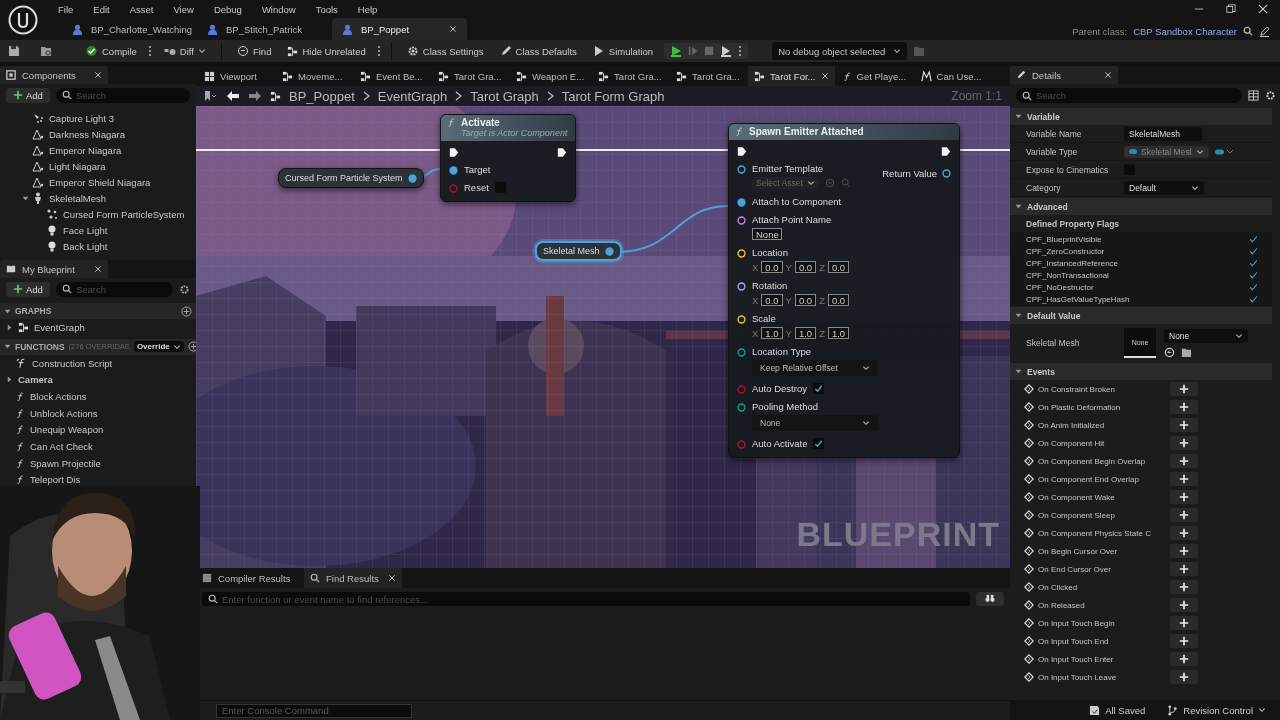  Describe the element at coordinates (141, 9) in the screenshot. I see `menu-item: Asset` at that location.